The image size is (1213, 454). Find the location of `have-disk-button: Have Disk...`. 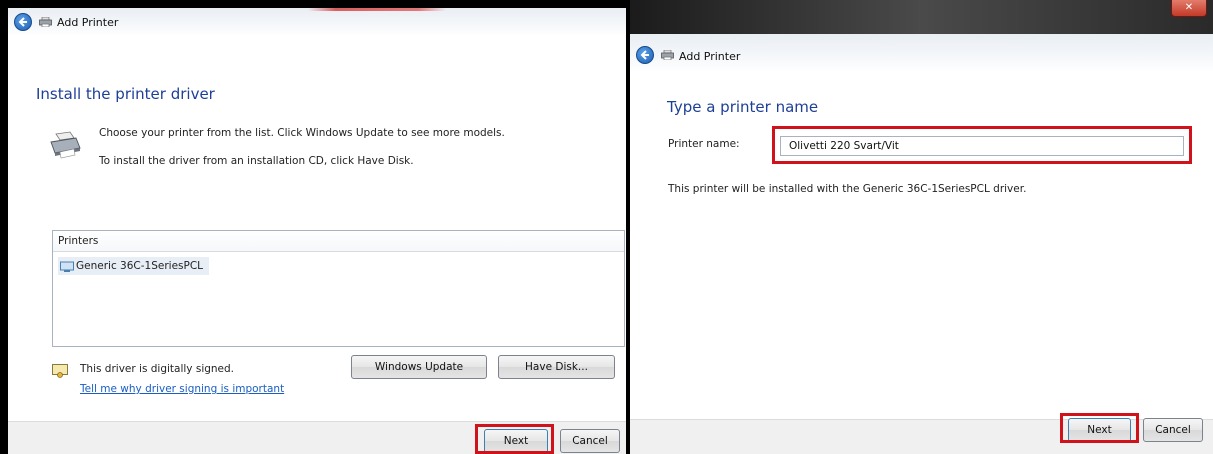

have-disk-button: Have Disk... is located at coordinates (556, 367).